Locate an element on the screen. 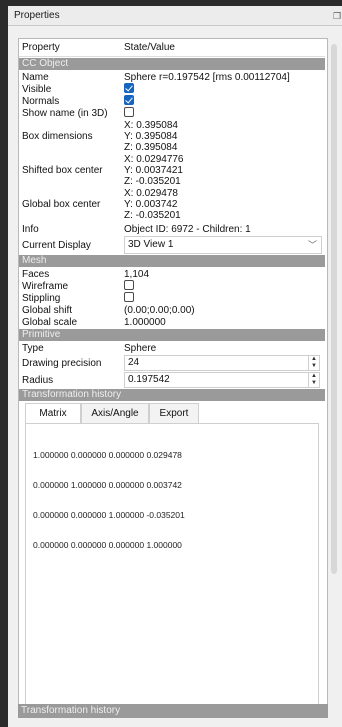 This screenshot has height=727, width=342. type-label: Type is located at coordinates (33, 348).